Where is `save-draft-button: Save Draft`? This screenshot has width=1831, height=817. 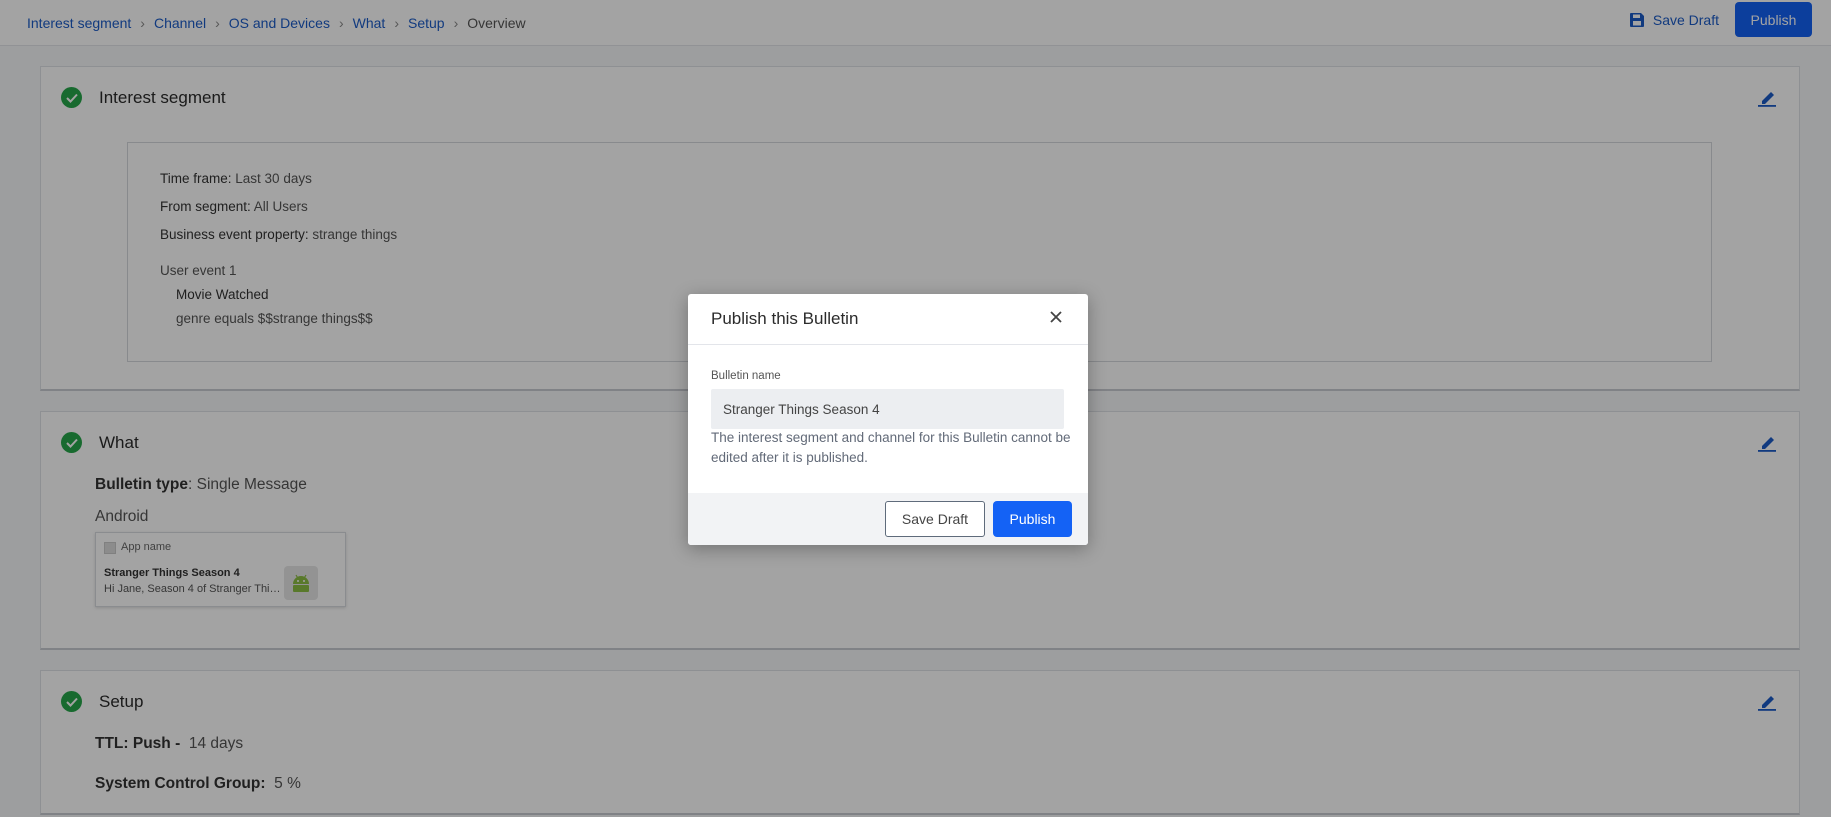 save-draft-button: Save Draft is located at coordinates (935, 519).